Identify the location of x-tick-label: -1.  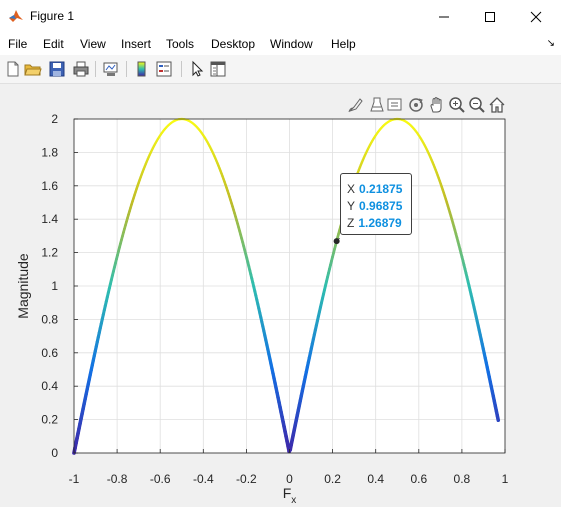
(74, 479).